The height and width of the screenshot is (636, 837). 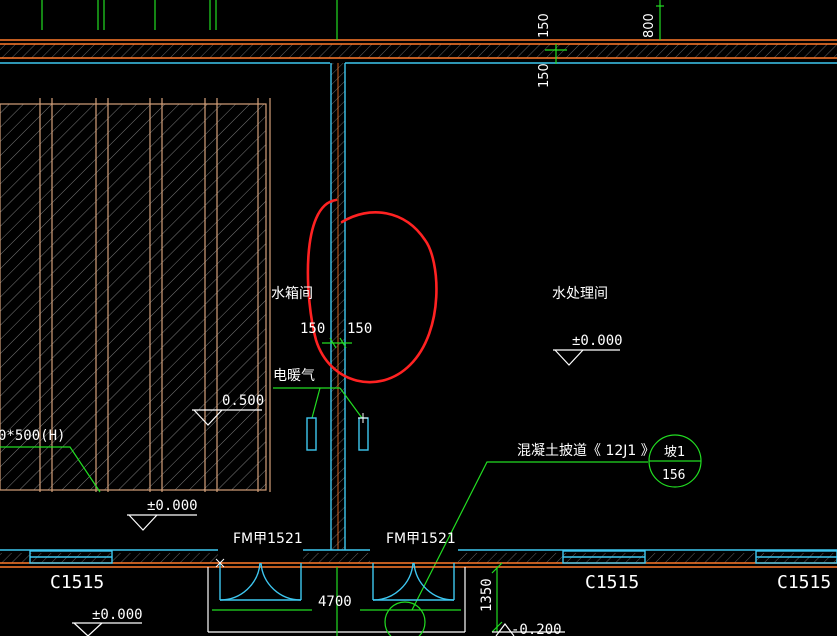 What do you see at coordinates (294, 376) in the screenshot?
I see `equipment-label-heater: 电暖气` at bounding box center [294, 376].